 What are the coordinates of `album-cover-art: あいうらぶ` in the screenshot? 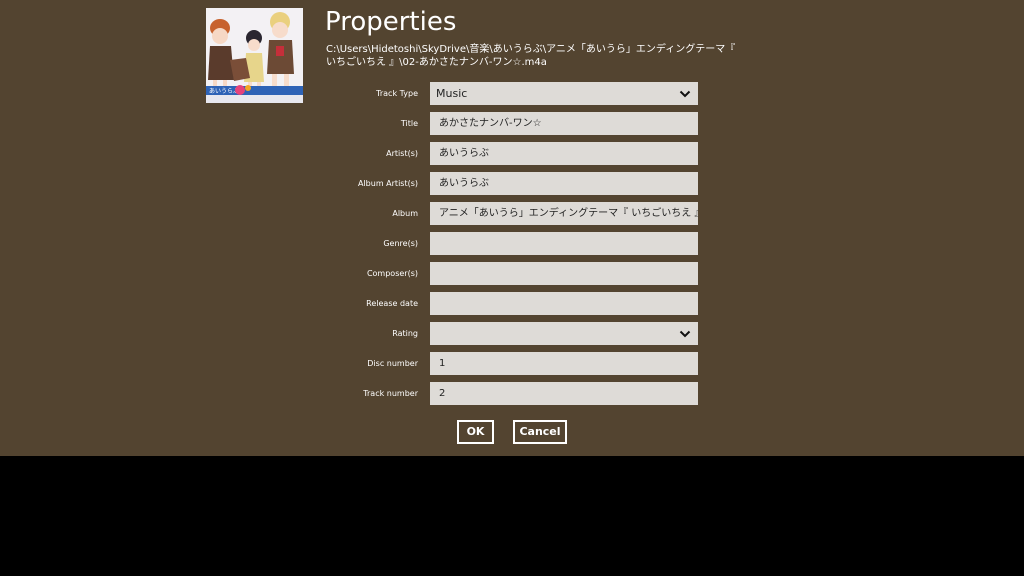 It's located at (254, 55).